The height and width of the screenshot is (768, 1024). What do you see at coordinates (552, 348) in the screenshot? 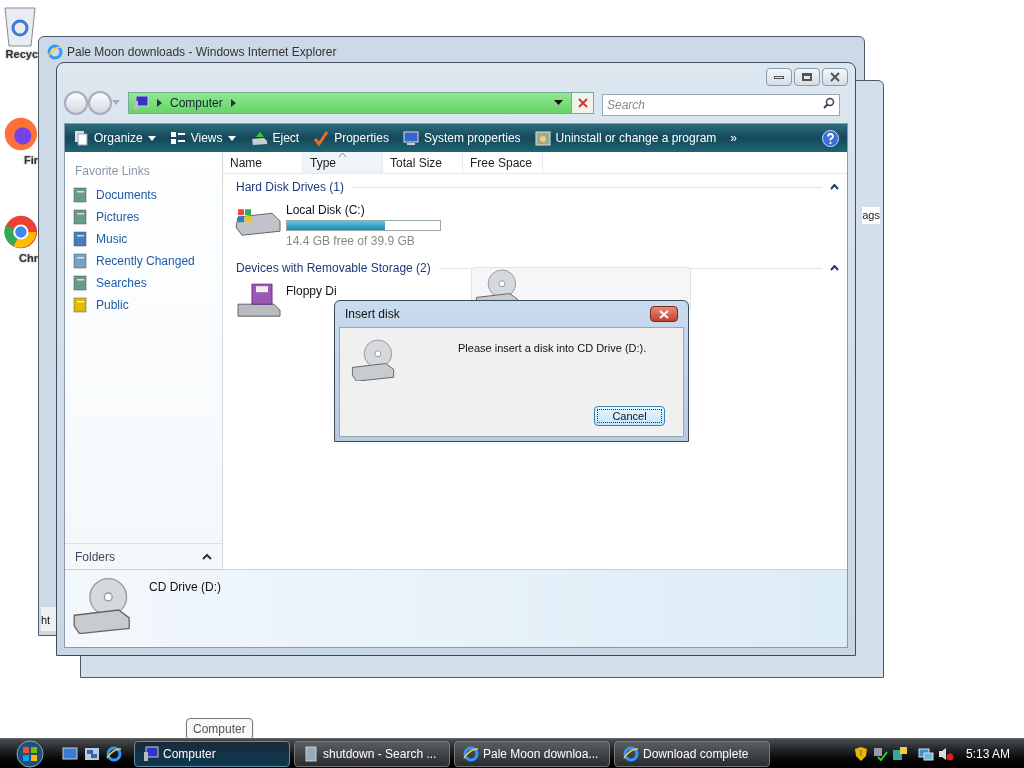
I see `dialog-message: Please insert a disk into CD Drive (D:).` at bounding box center [552, 348].